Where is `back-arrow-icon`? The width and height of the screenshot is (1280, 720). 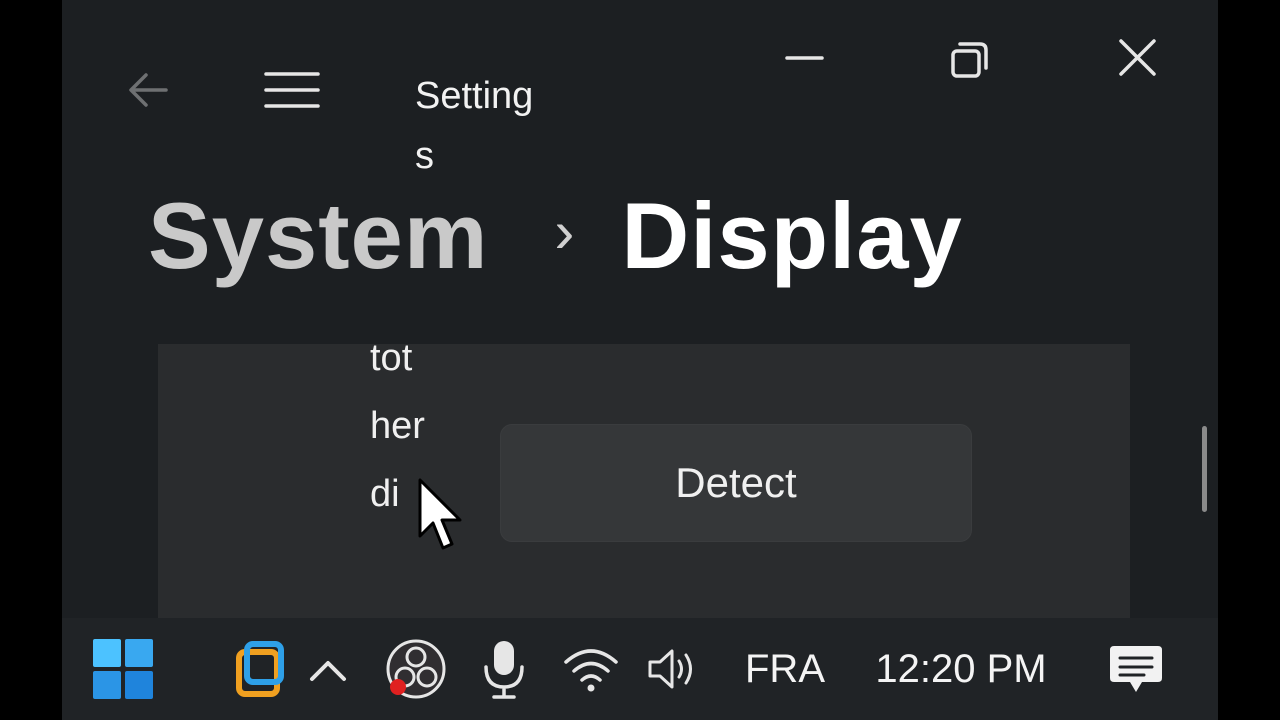 back-arrow-icon is located at coordinates (148, 90).